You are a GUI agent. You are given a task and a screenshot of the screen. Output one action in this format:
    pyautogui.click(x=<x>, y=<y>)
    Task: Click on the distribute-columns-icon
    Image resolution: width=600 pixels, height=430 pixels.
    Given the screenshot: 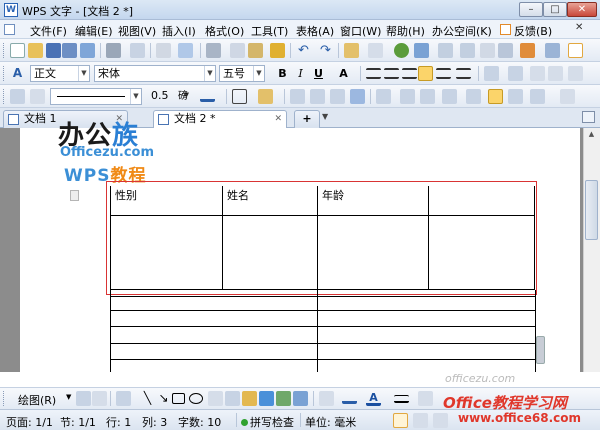 What is the action you would take?
    pyautogui.click(x=427, y=96)
    